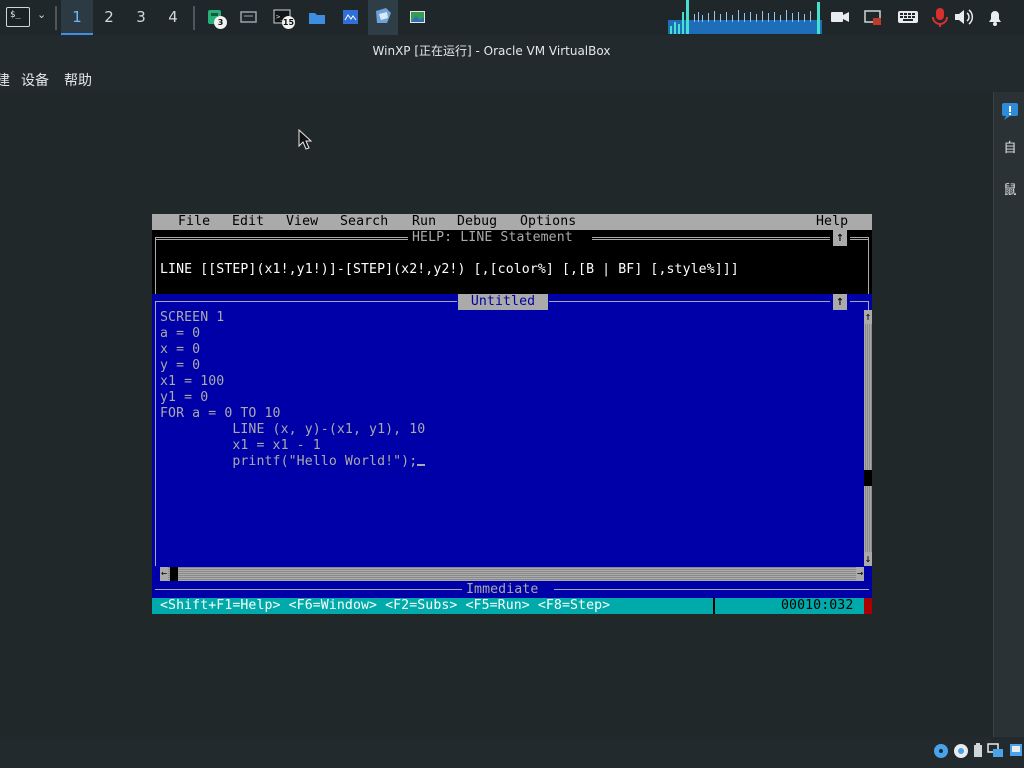 This screenshot has width=1024, height=768. What do you see at coordinates (109, 17) in the screenshot?
I see `workspace-2: 2` at bounding box center [109, 17].